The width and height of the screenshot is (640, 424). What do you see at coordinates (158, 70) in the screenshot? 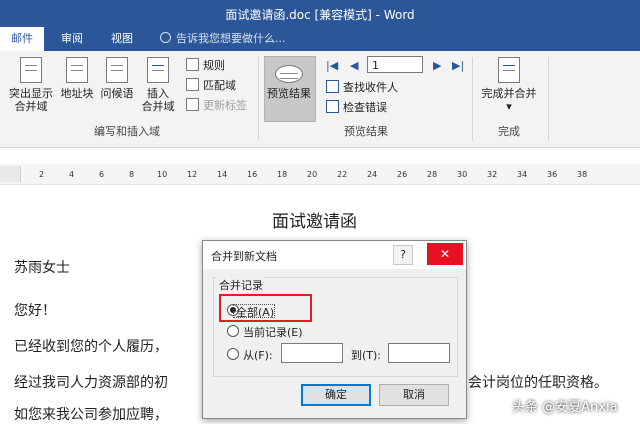
I see `insert-merge-field-icon` at bounding box center [158, 70].